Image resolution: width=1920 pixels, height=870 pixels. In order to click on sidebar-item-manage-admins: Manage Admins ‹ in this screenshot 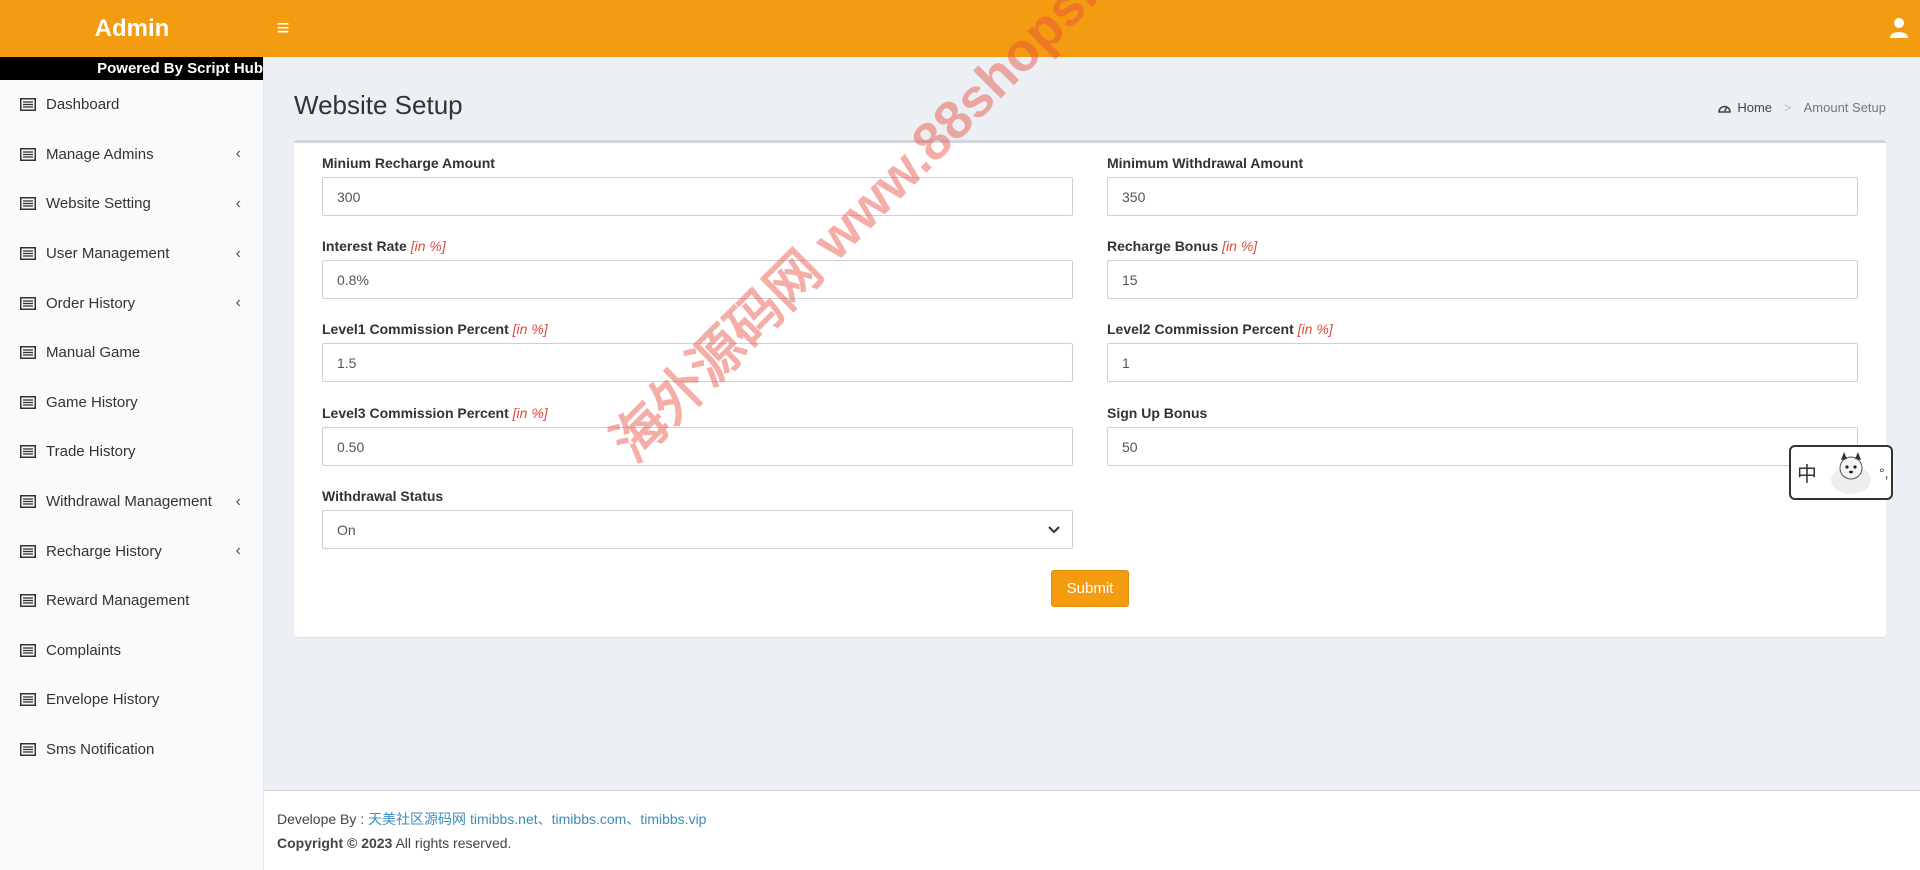, I will do `click(131, 155)`.